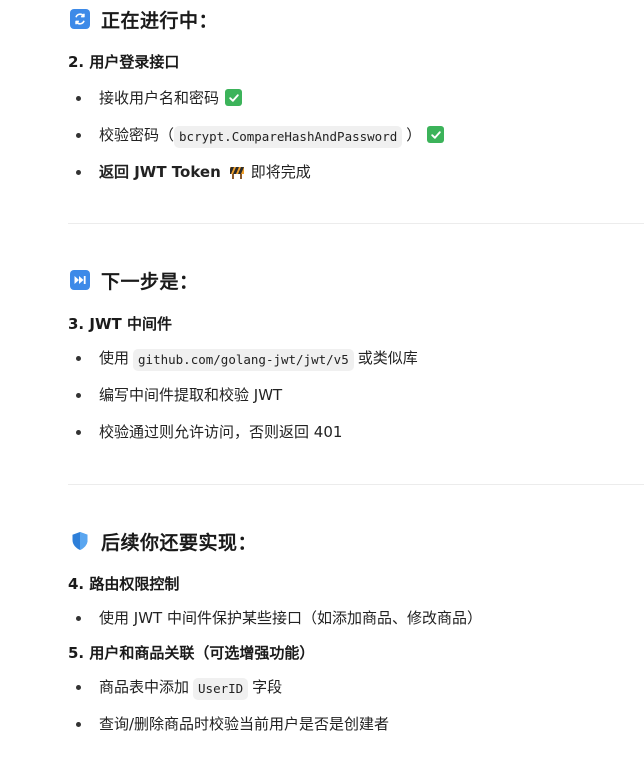 This screenshot has width=644, height=771. I want to click on refresh-icon, so click(80, 19).